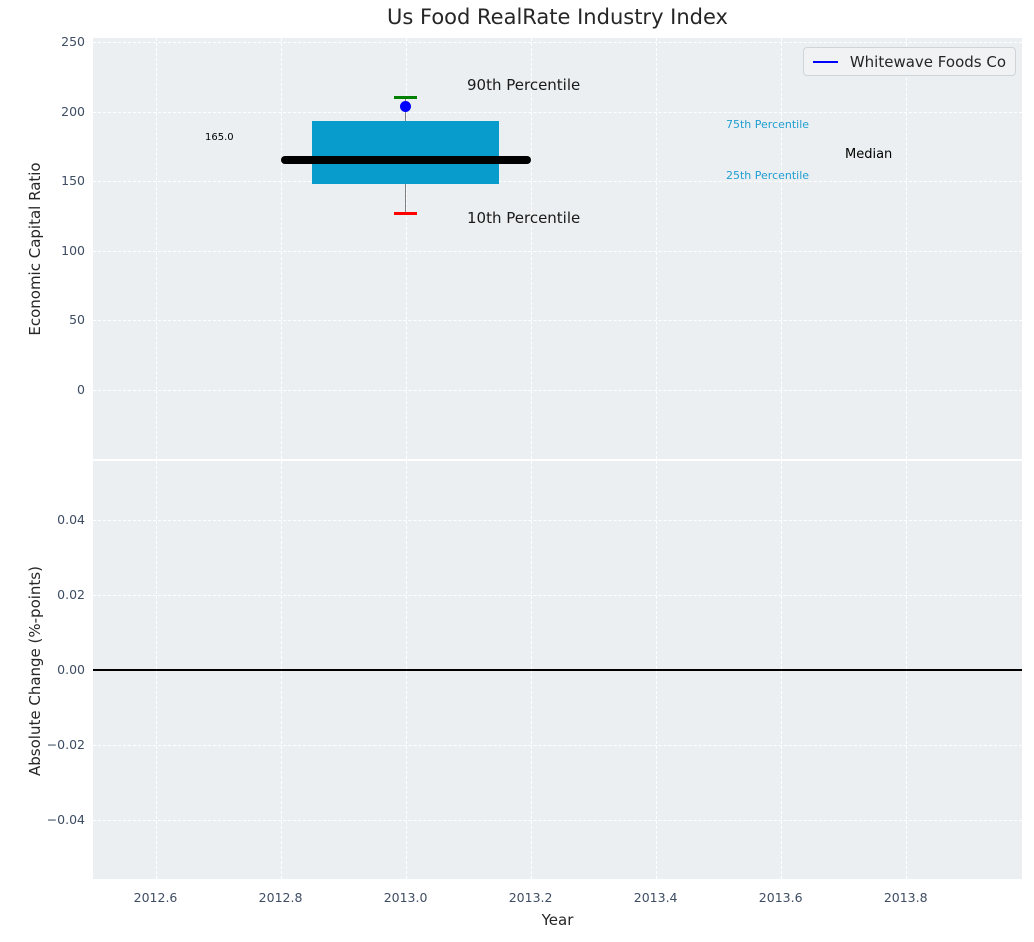 Image resolution: width=1034 pixels, height=942 pixels. I want to click on x-tick-label: 2013.6, so click(780, 897).